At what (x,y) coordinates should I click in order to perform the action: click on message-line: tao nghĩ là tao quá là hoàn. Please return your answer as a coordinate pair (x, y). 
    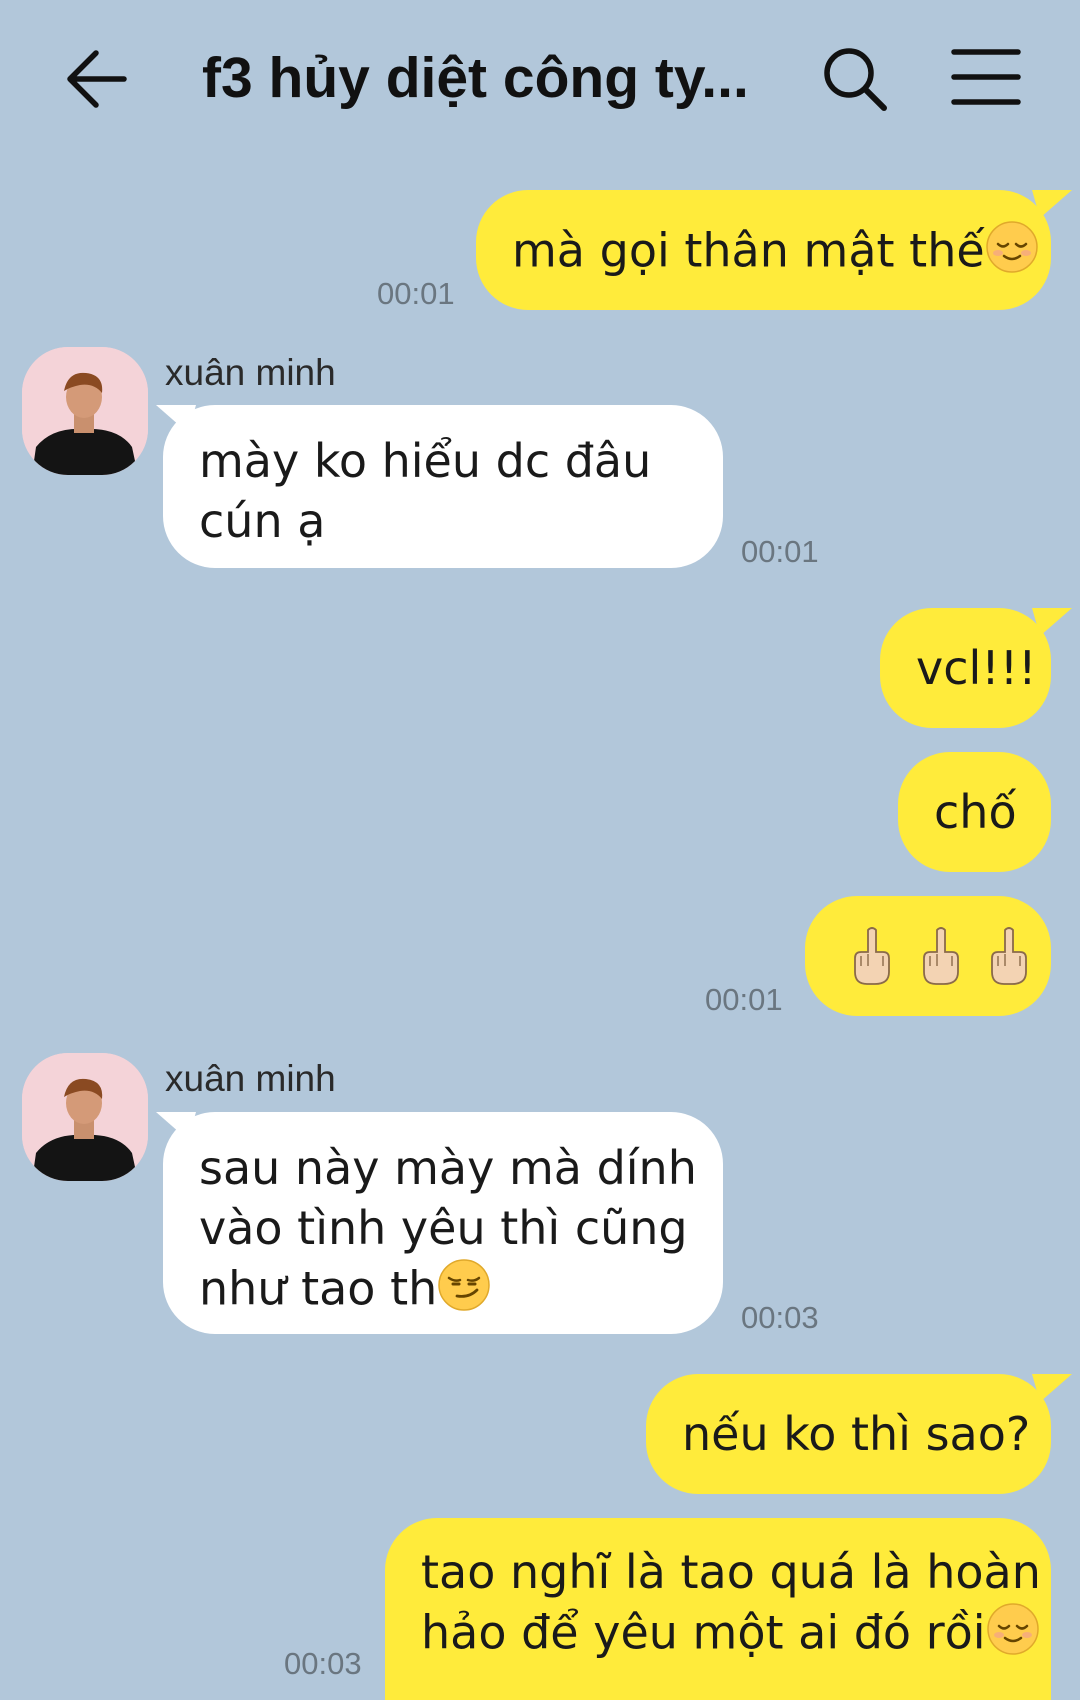
    Looking at the image, I should click on (731, 1572).